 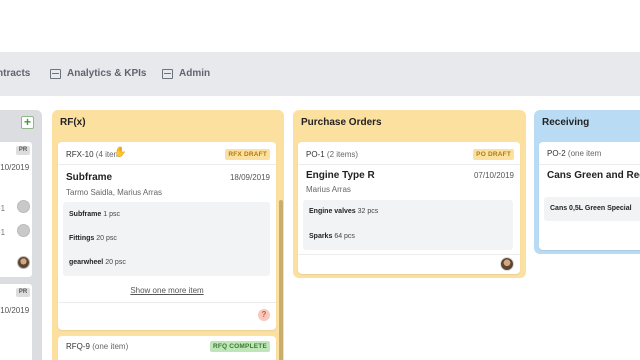 I want to click on list-item: Fittings 20 psc, so click(x=93, y=238).